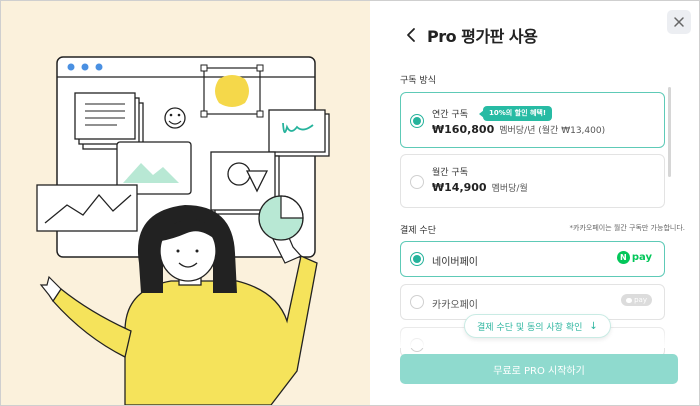  Describe the element at coordinates (530, 327) in the screenshot. I see `scroll-hint-label: 결제 수단 및 동의 사항 확인` at that location.